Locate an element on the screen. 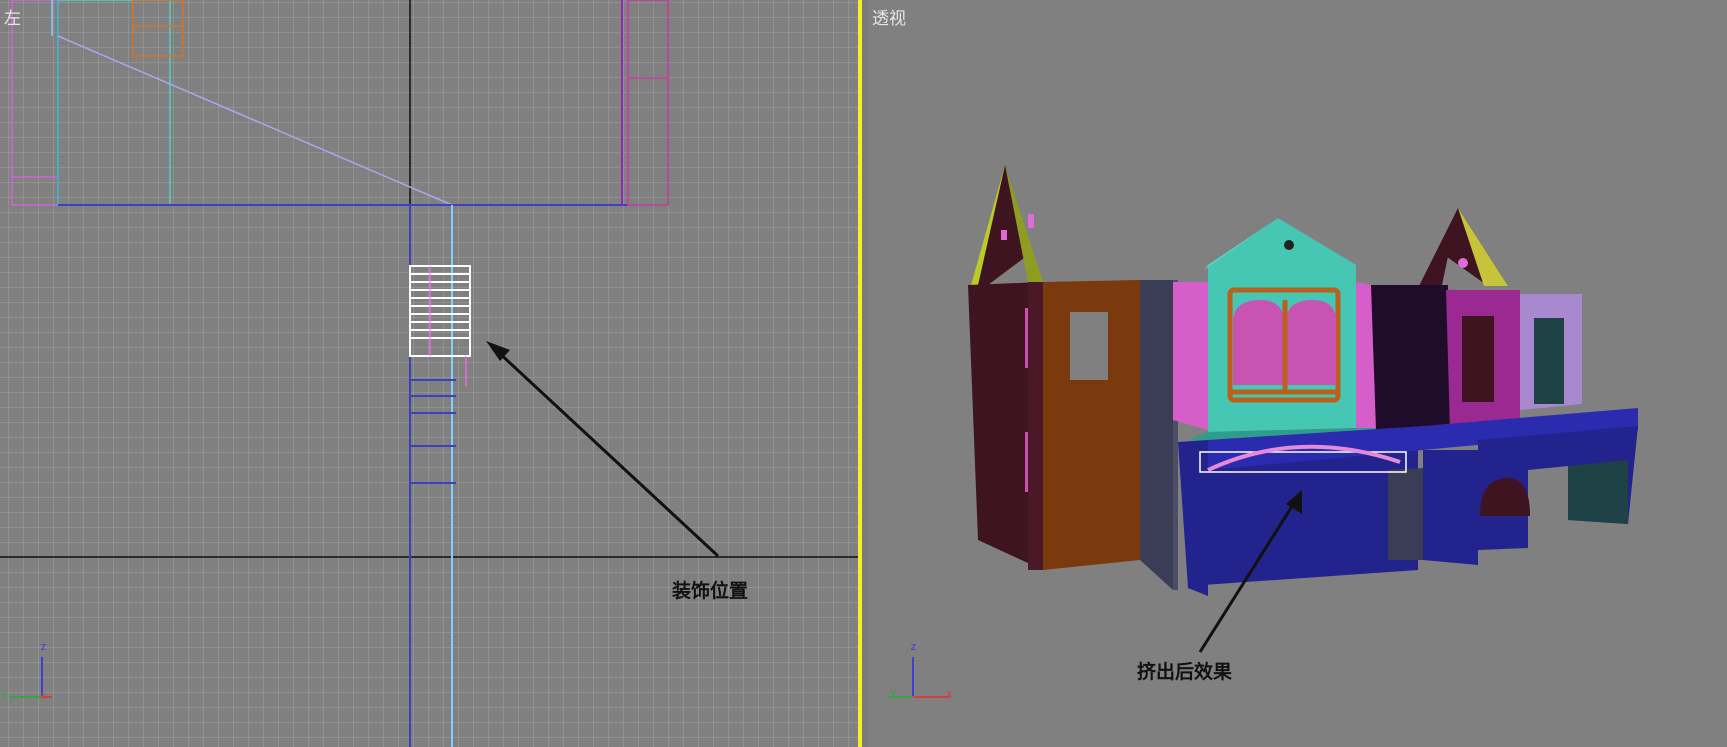 Image resolution: width=1727 pixels, height=747 pixels. axis-tripod: z y x is located at coordinates (920, 670).